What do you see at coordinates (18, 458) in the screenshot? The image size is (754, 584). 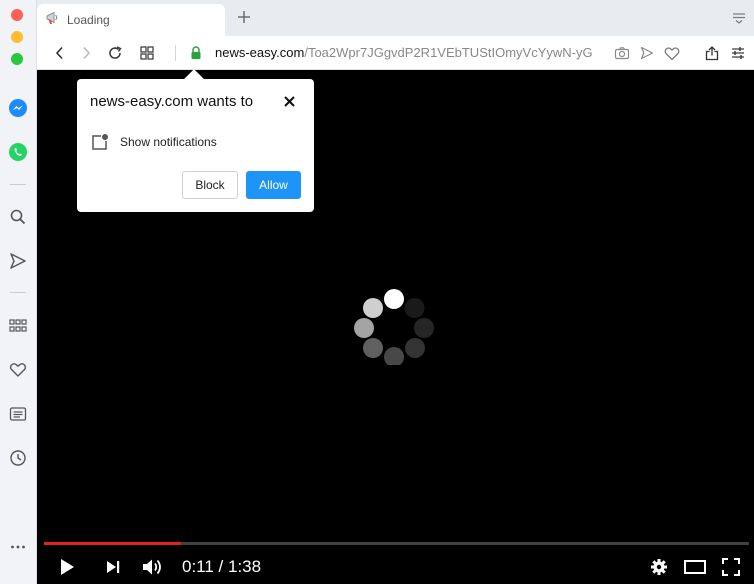 I see `history-icon` at bounding box center [18, 458].